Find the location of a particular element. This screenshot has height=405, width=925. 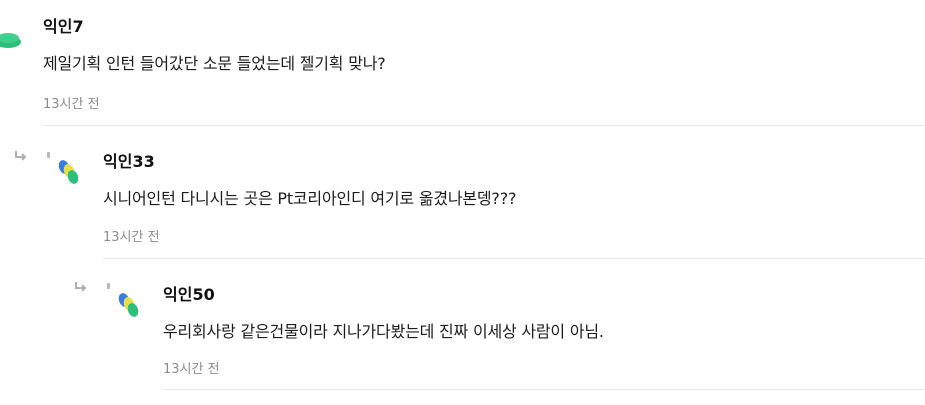

comment-author: 익인50 is located at coordinates (189, 293).